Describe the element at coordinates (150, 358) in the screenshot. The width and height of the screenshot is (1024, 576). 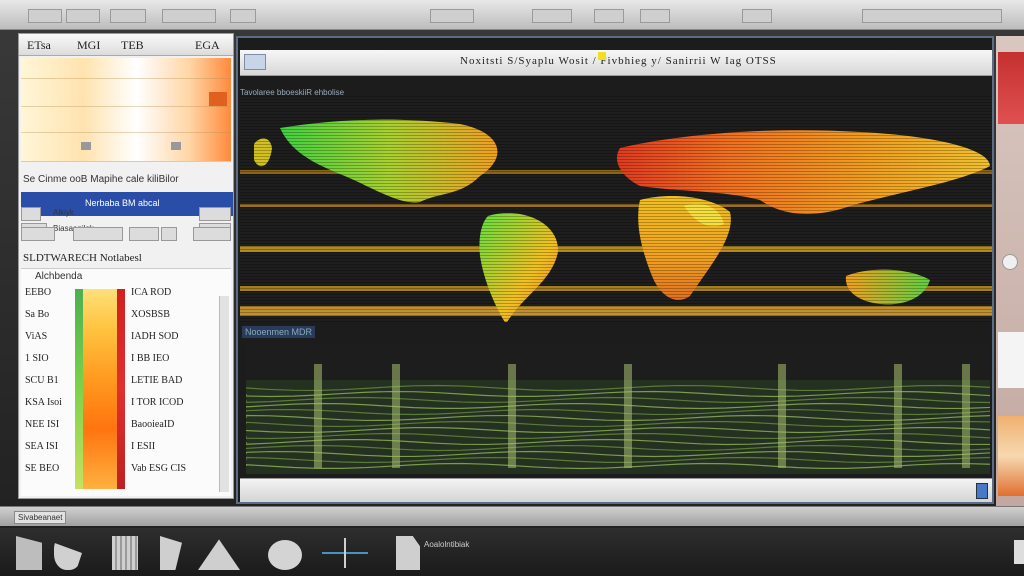
I see `legend-right-label: I BB IEO` at that location.